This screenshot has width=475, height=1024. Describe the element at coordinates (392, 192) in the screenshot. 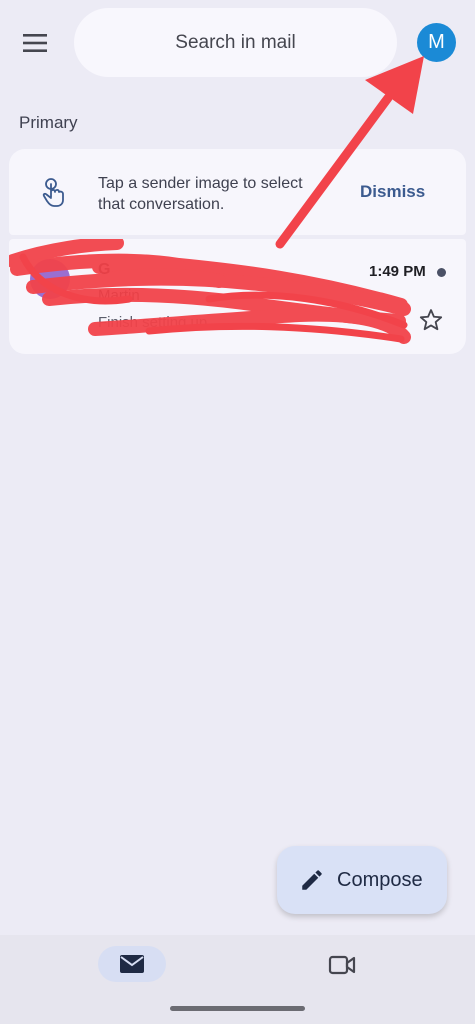

I see `dismiss-button: Dismiss` at that location.